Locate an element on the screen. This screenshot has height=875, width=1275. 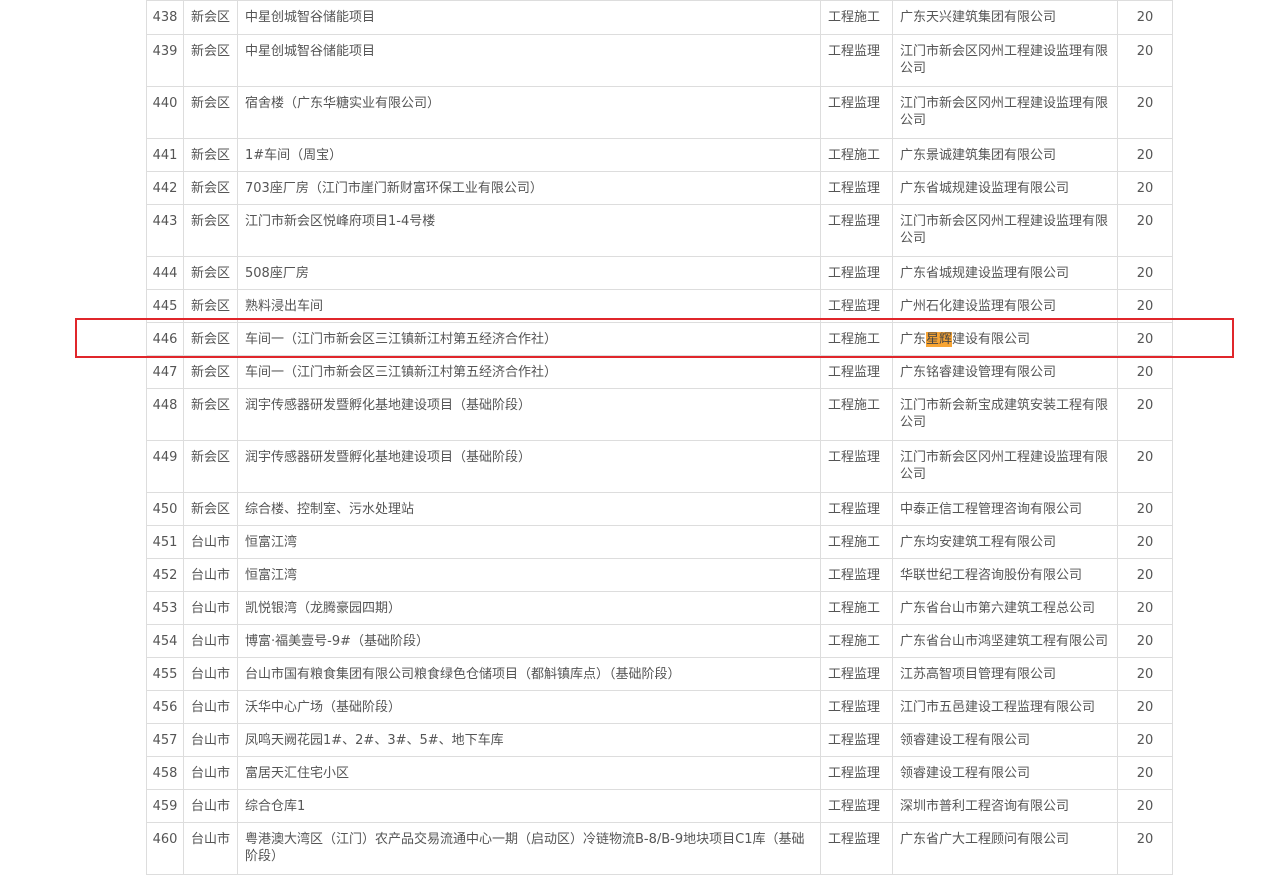
project-name-cell: 508座厂房 is located at coordinates (529, 273).